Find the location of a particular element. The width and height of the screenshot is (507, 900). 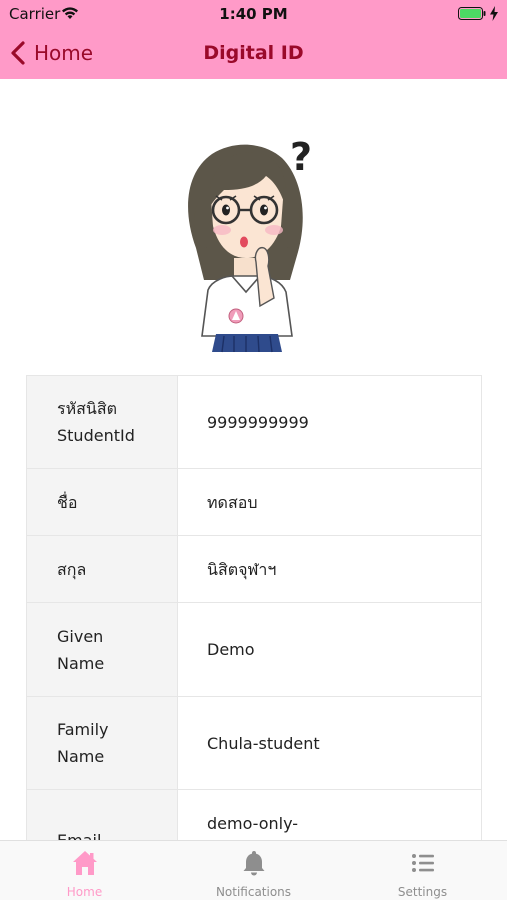

tab-settings: Settings is located at coordinates (422, 870).